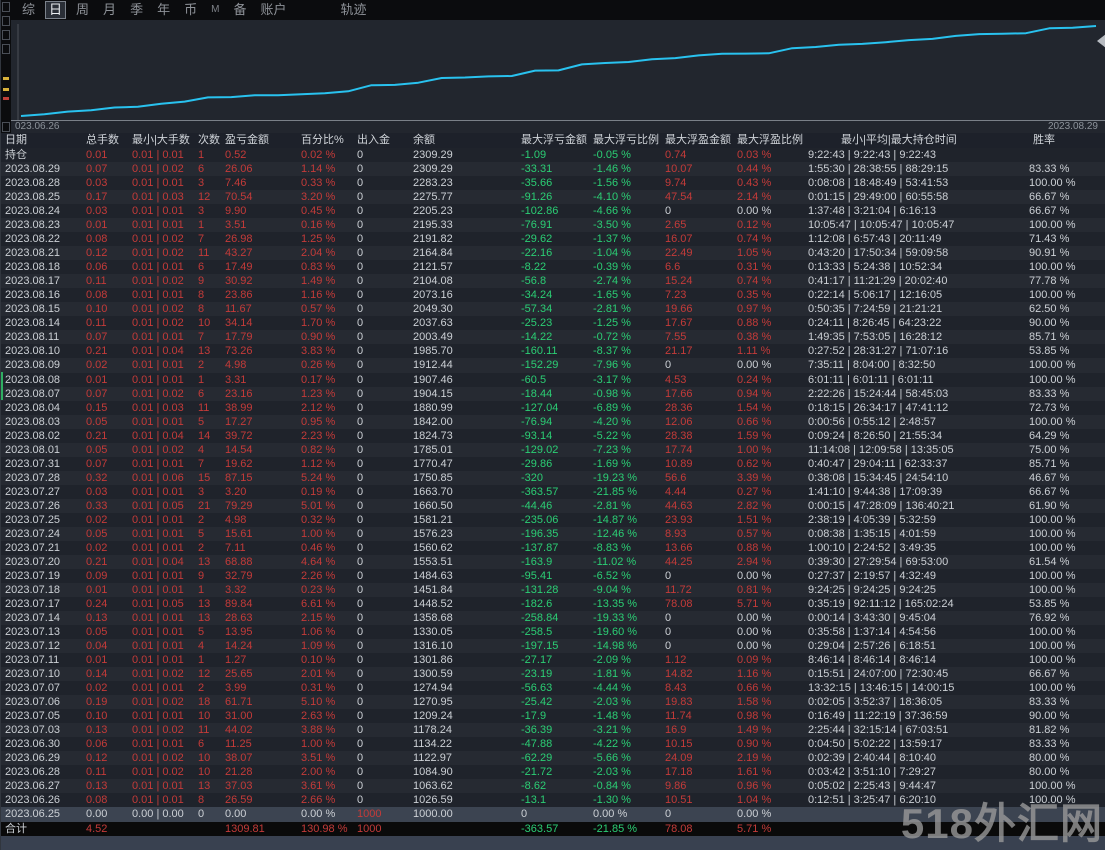 The image size is (1105, 850). What do you see at coordinates (201, 519) in the screenshot?
I see `table-cell: 2` at bounding box center [201, 519].